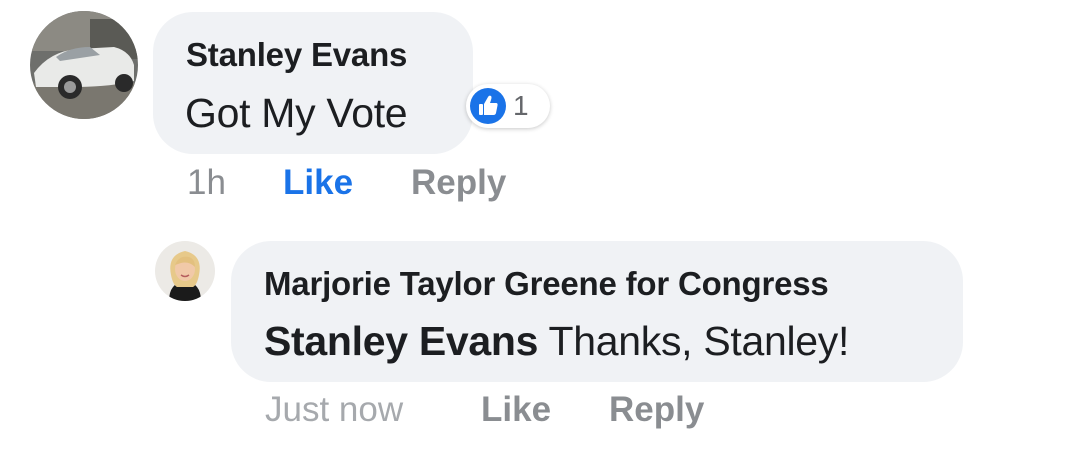 This screenshot has height=462, width=1080. What do you see at coordinates (296, 113) in the screenshot?
I see `comment-text: Got My Vote` at bounding box center [296, 113].